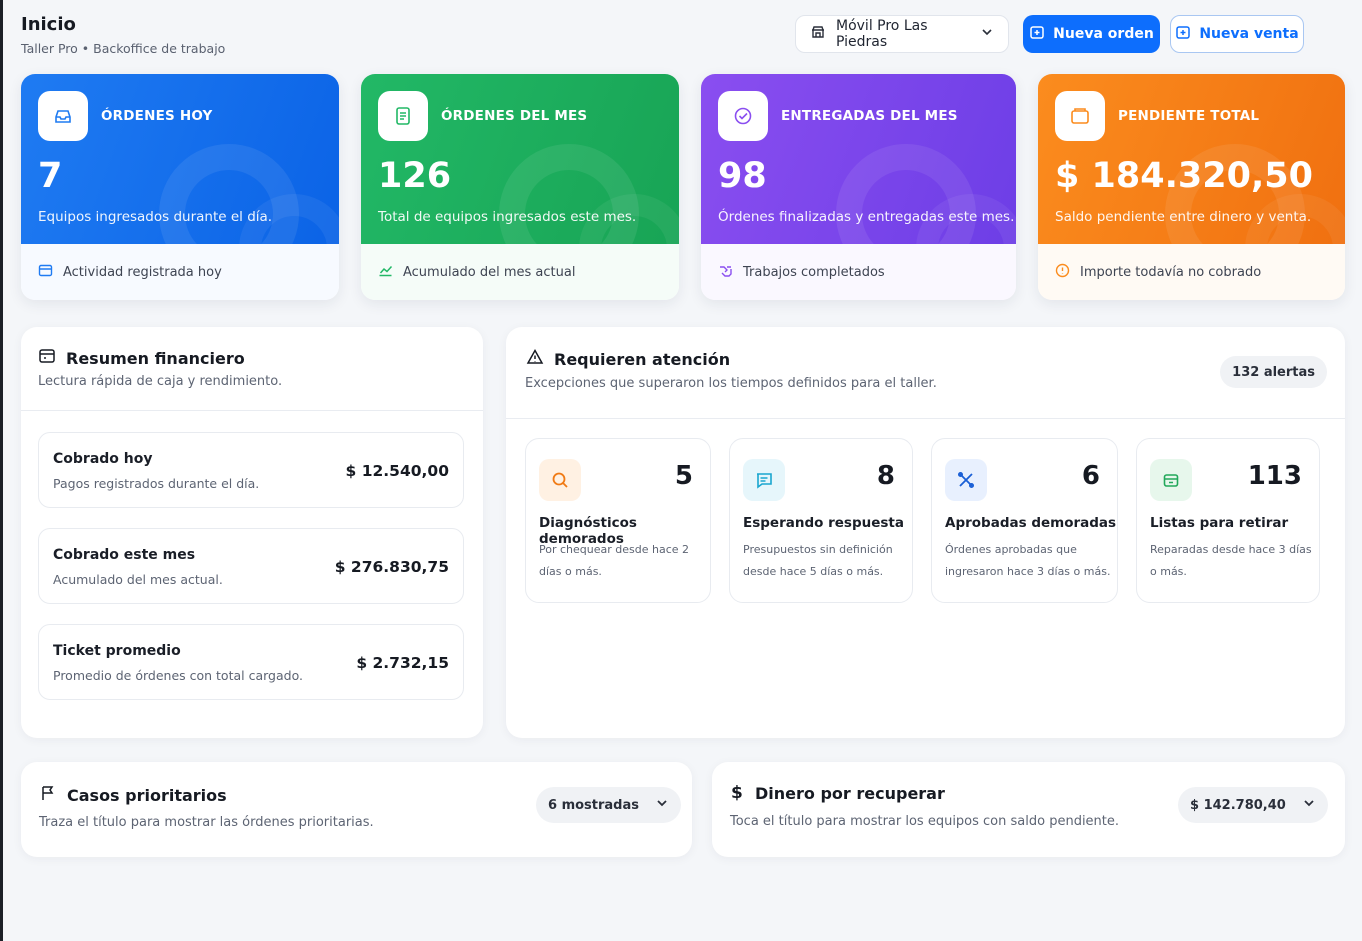 The width and height of the screenshot is (1362, 941). What do you see at coordinates (50, 176) in the screenshot?
I see `kpi-value: 7` at bounding box center [50, 176].